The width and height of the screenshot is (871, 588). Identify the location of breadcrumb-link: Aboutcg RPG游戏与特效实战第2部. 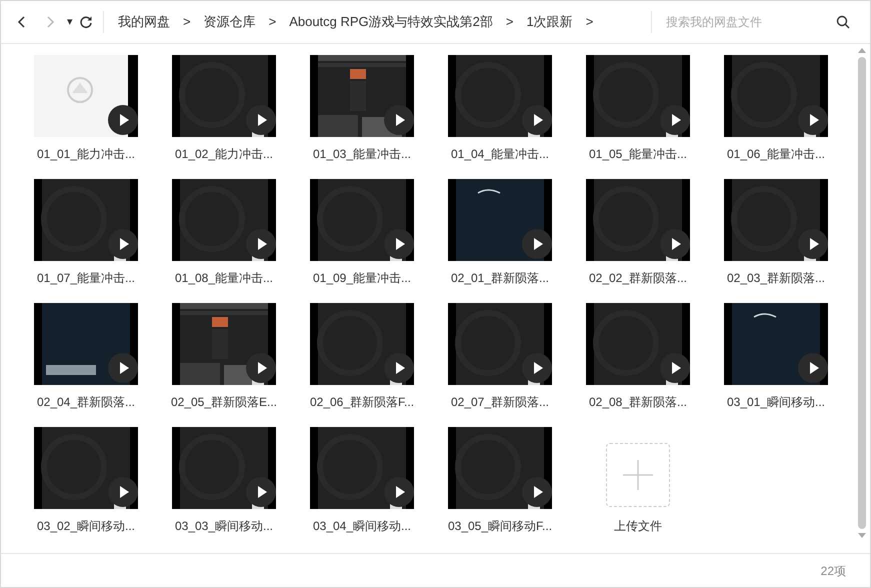
(391, 22).